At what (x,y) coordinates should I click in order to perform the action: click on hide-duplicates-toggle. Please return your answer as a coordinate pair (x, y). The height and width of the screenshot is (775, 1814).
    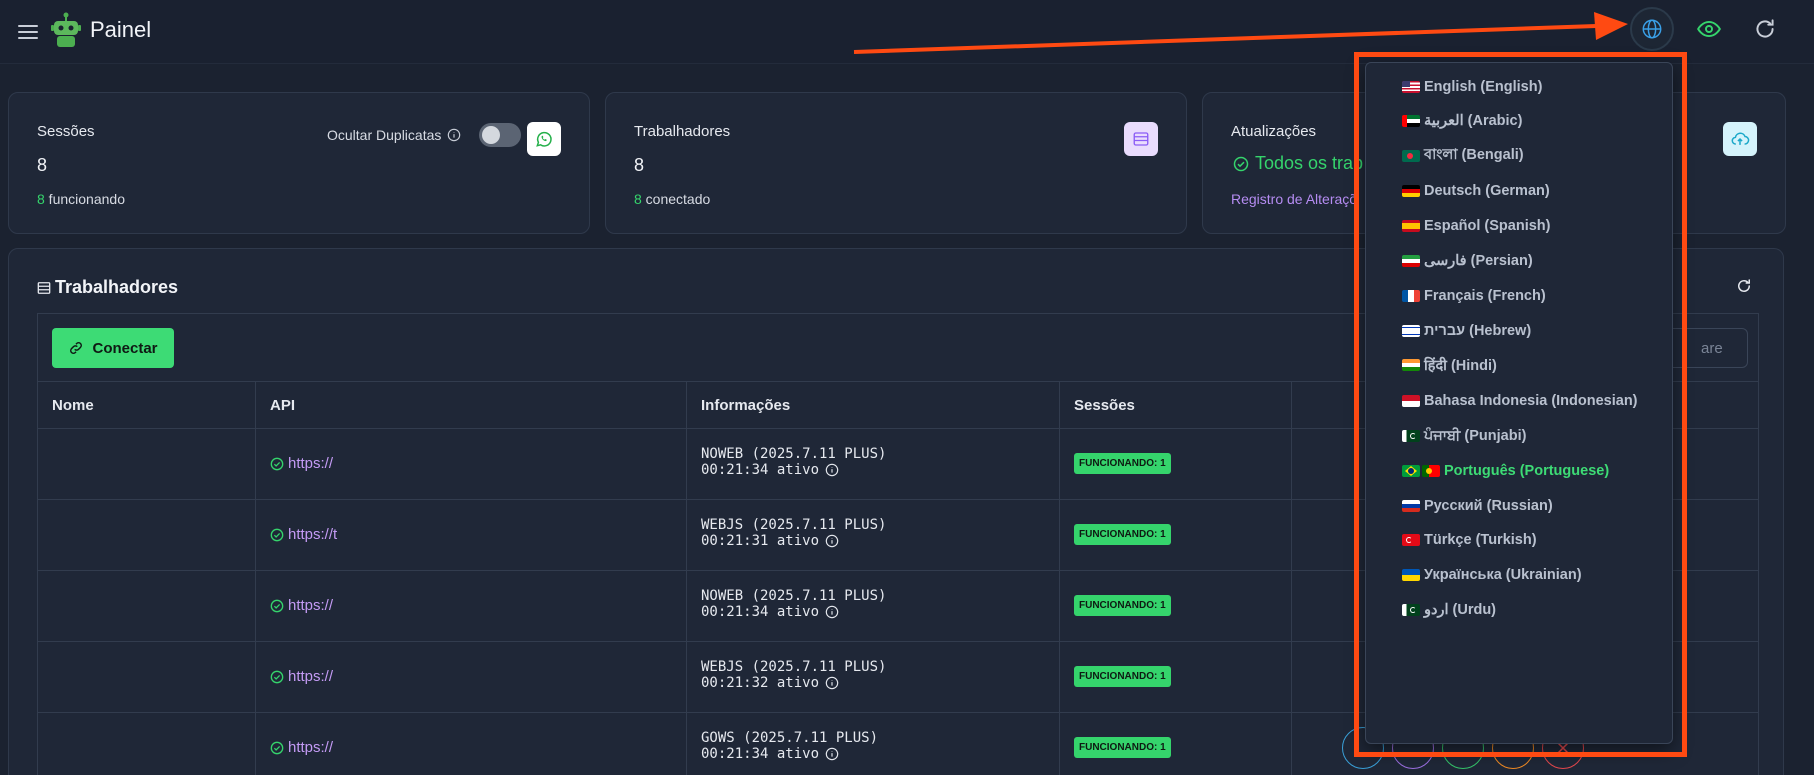
    Looking at the image, I should click on (500, 135).